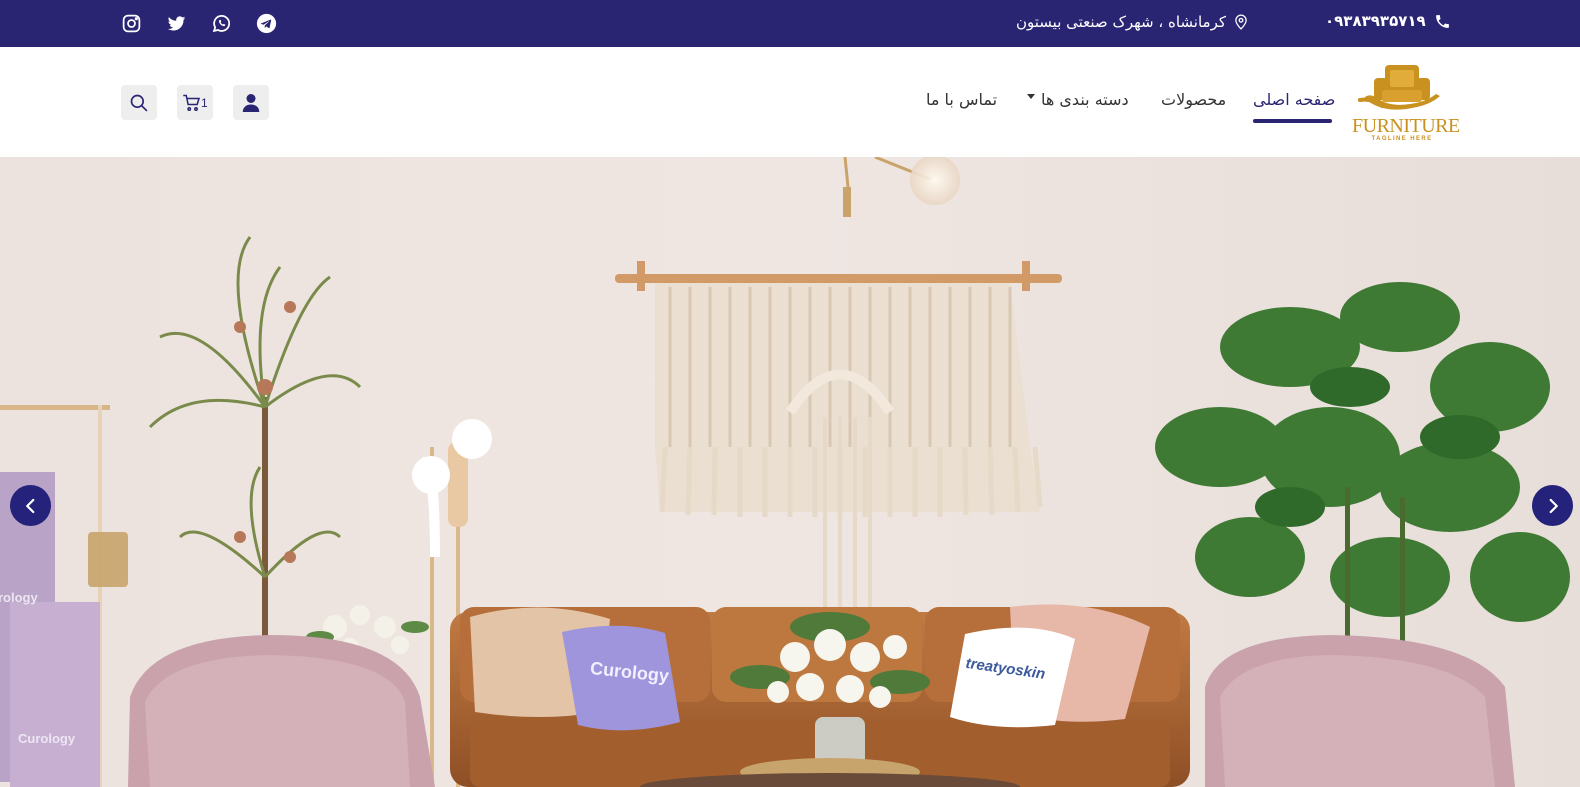 This screenshot has height=787, width=1580. Describe the element at coordinates (1031, 96) in the screenshot. I see `caret-down-icon` at that location.